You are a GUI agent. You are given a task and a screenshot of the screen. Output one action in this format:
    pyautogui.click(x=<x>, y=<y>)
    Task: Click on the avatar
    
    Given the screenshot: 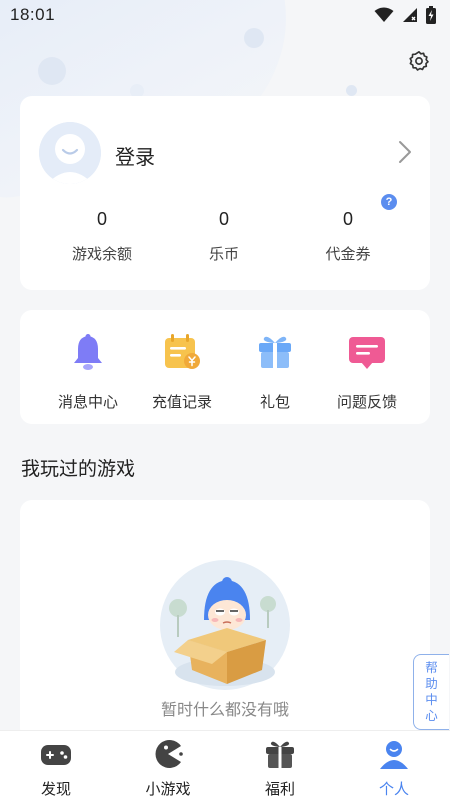 What is the action you would take?
    pyautogui.click(x=70, y=153)
    